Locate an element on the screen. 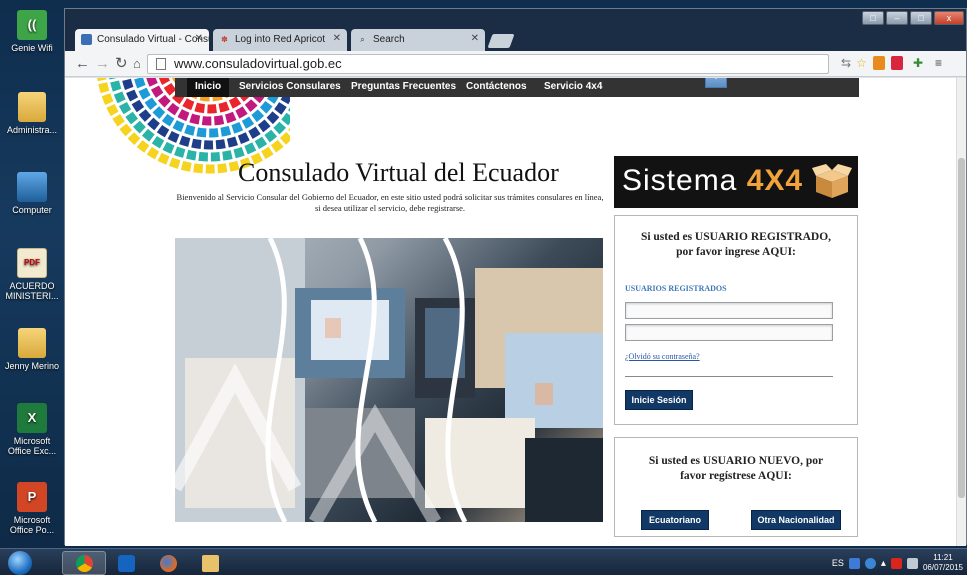 Image resolution: width=967 pixels, height=575 pixels. tab-title: Log into Red Apricot is located at coordinates (280, 39).